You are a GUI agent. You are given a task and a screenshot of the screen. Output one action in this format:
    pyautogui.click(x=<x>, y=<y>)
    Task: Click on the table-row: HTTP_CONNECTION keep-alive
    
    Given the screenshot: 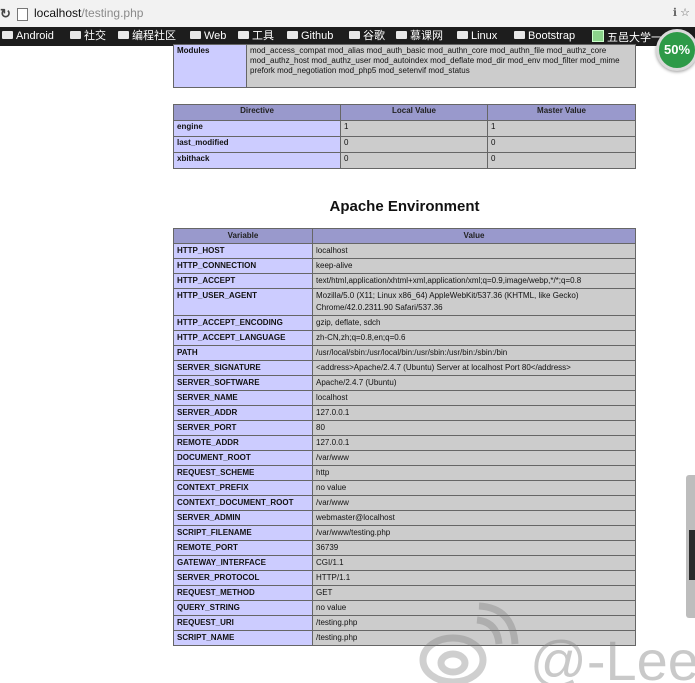 What is the action you would take?
    pyautogui.click(x=404, y=266)
    